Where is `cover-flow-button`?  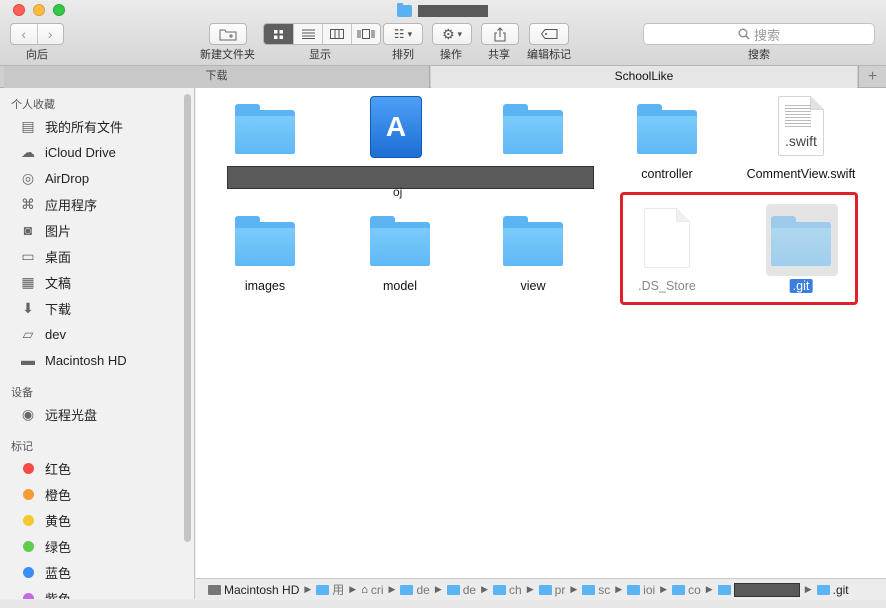
cover-flow-button is located at coordinates (365, 34).